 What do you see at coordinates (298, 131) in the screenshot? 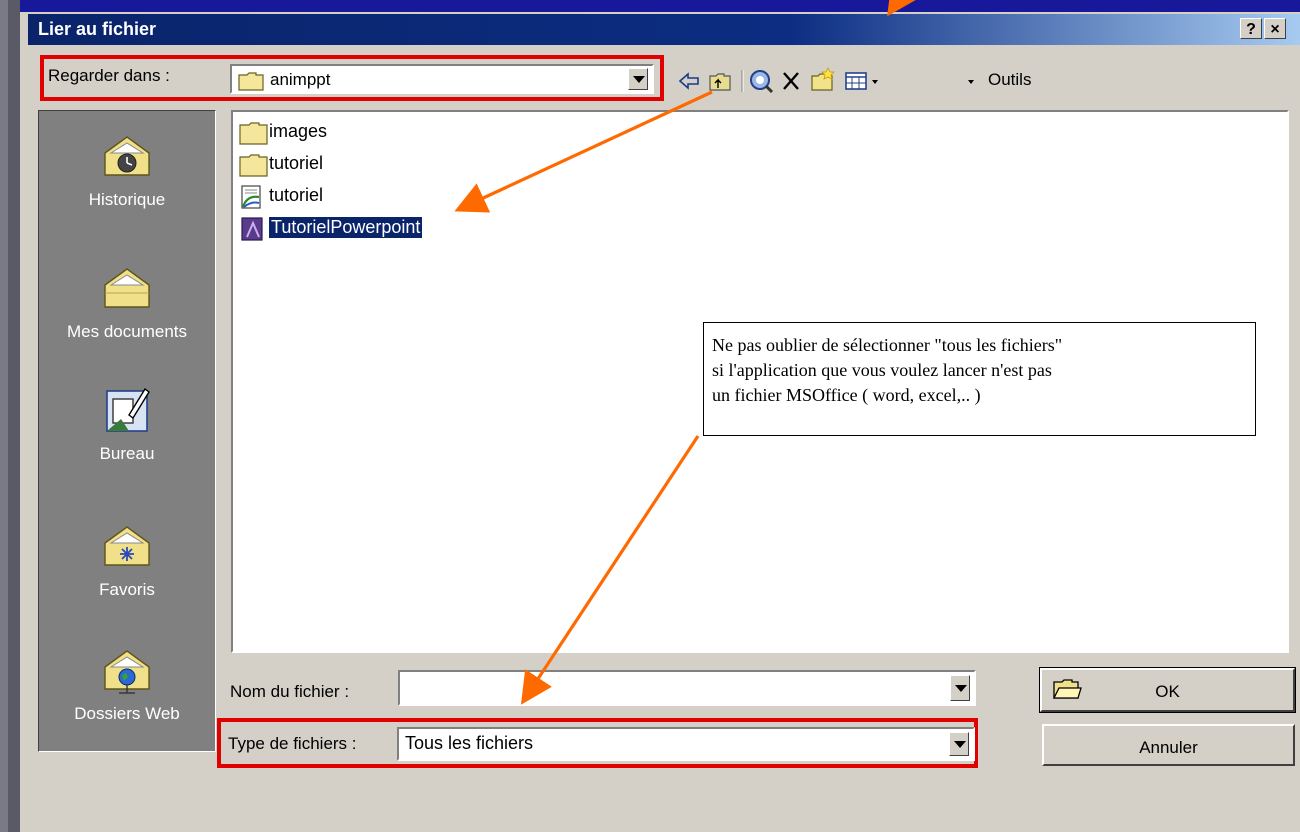
I see `file-name: images` at bounding box center [298, 131].